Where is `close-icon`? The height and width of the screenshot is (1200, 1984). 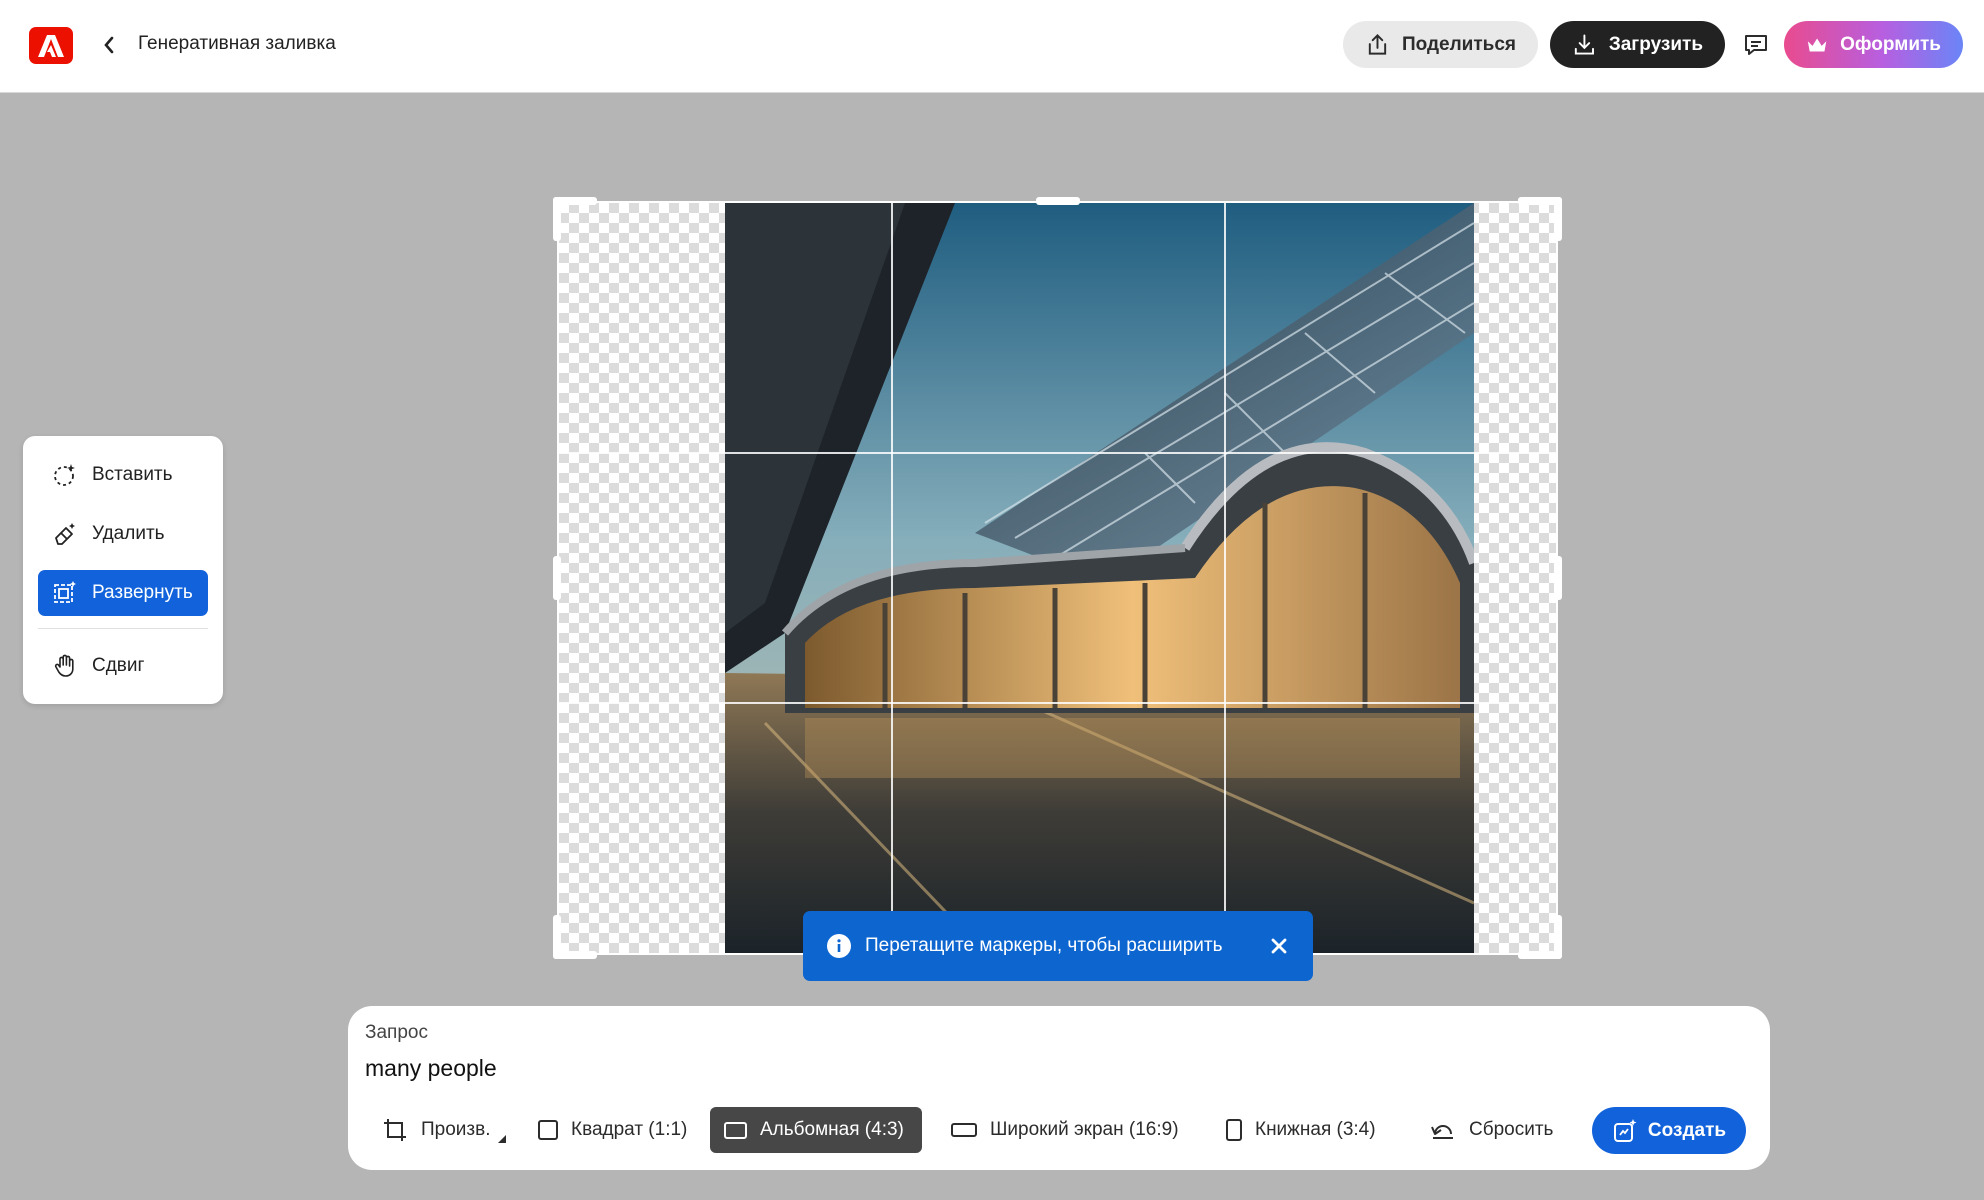
close-icon is located at coordinates (1279, 946).